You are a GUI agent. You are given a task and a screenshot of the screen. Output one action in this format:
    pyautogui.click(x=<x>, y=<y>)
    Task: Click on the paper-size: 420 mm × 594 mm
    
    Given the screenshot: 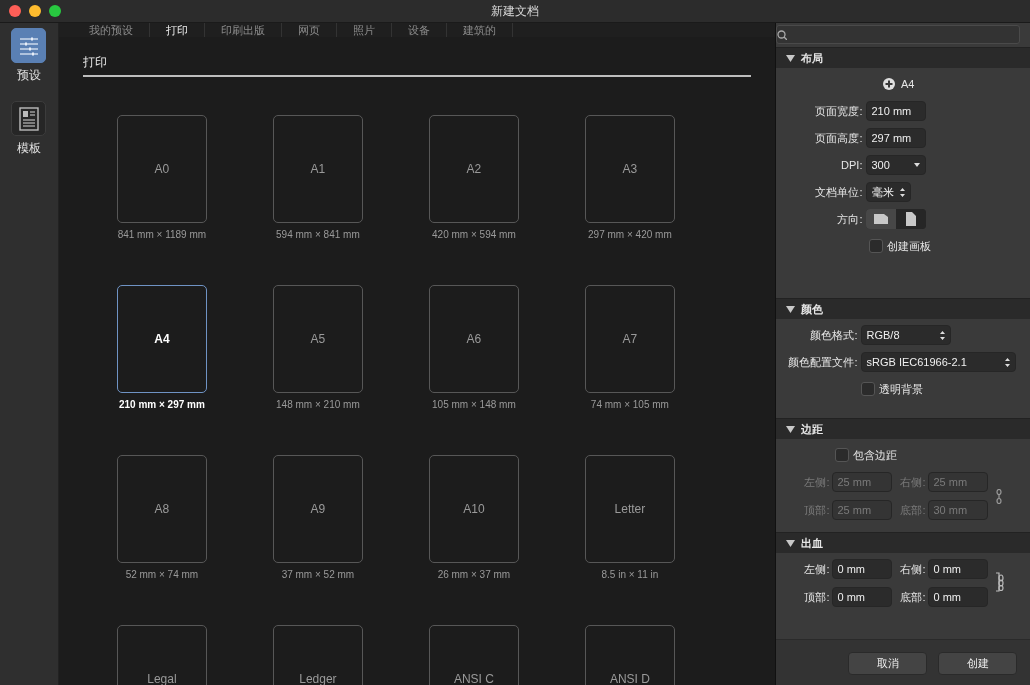 What is the action you would take?
    pyautogui.click(x=474, y=234)
    